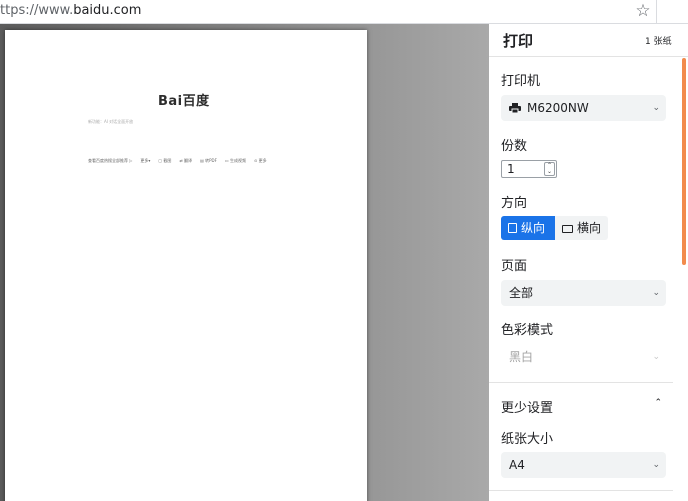  I want to click on landscape-label: 横向, so click(589, 228).